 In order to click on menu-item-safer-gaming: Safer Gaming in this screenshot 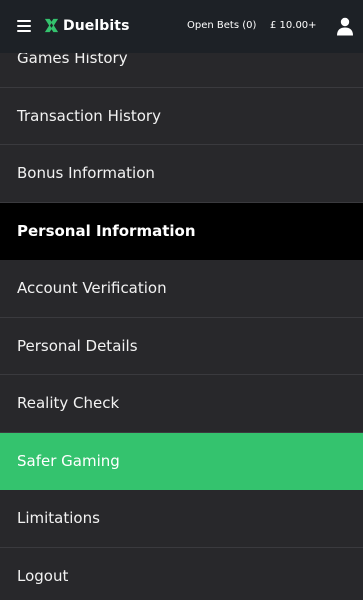, I will do `click(181, 461)`.